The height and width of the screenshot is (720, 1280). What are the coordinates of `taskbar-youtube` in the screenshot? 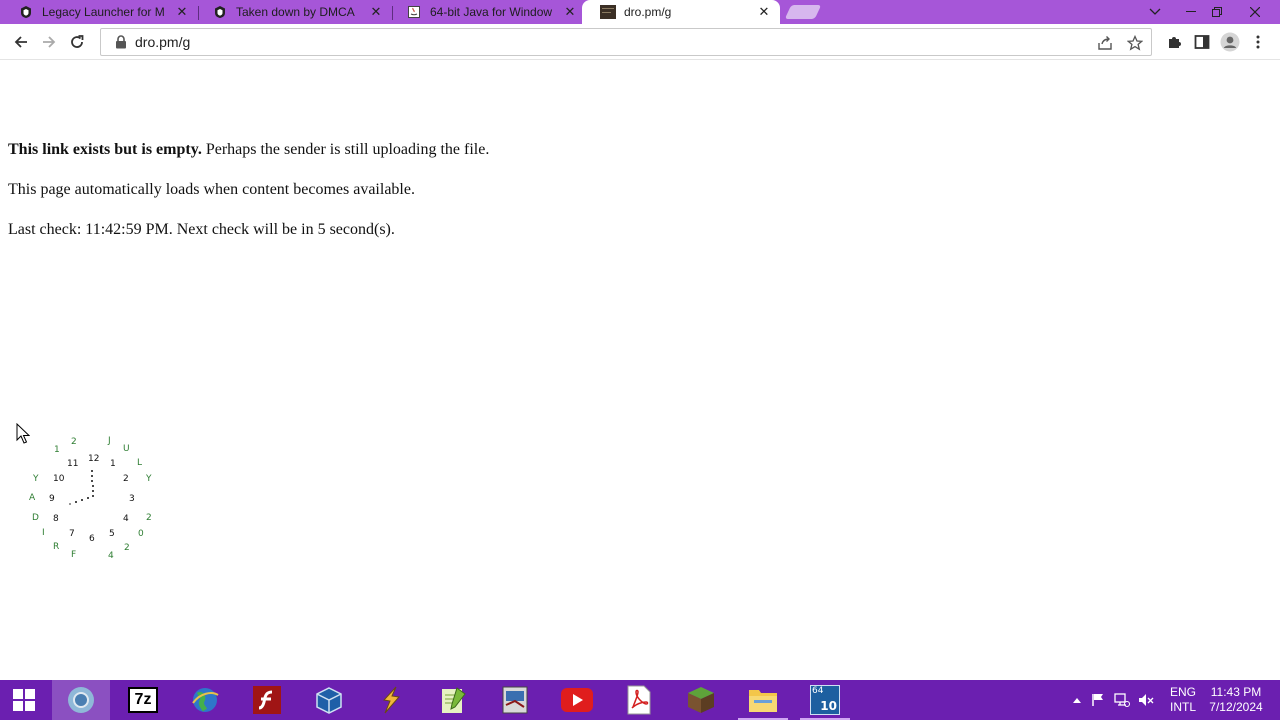 It's located at (577, 700).